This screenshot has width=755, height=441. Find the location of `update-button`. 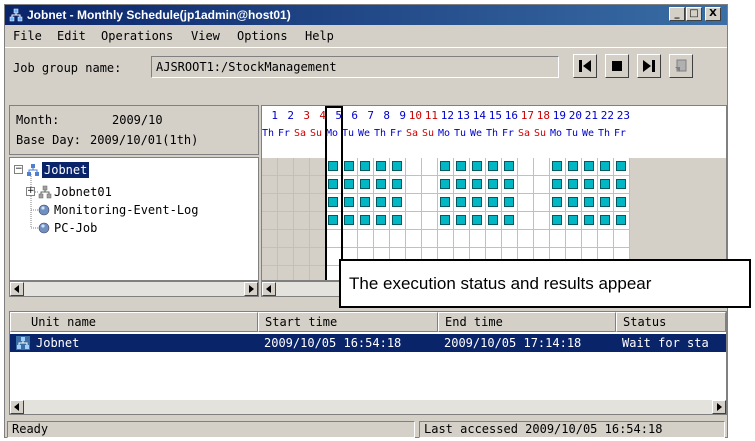

update-button is located at coordinates (681, 66).